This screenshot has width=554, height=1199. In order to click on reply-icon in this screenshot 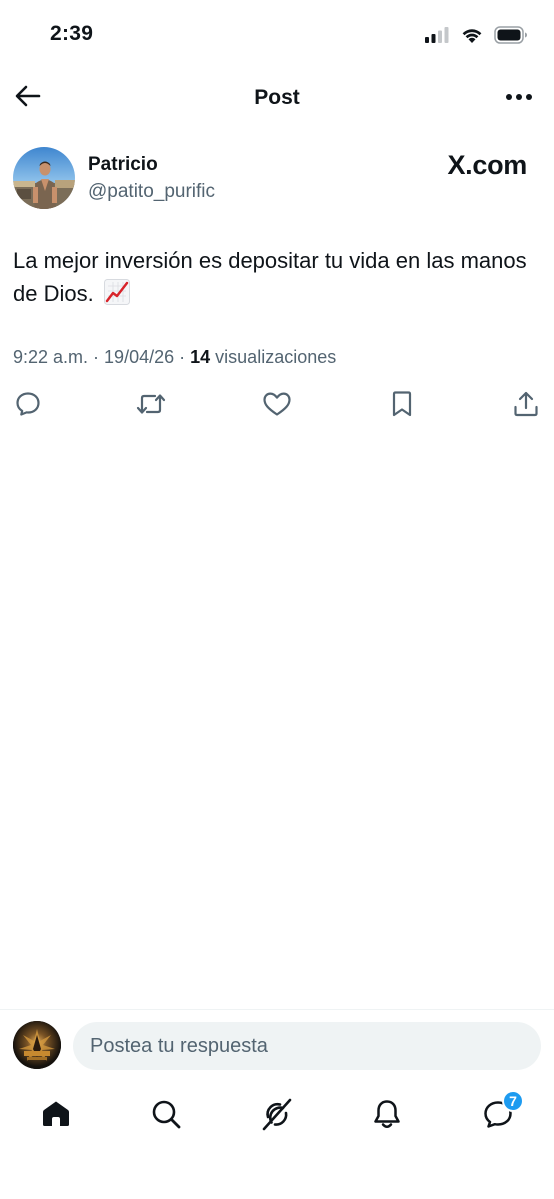, I will do `click(28, 406)`.